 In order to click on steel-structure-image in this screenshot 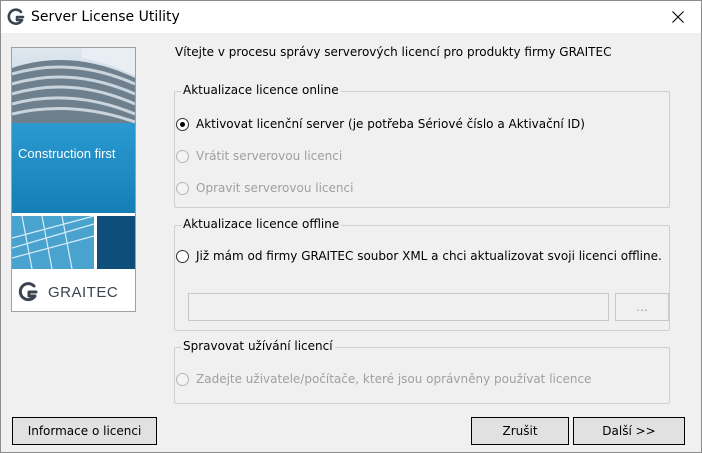, I will do `click(73, 242)`.